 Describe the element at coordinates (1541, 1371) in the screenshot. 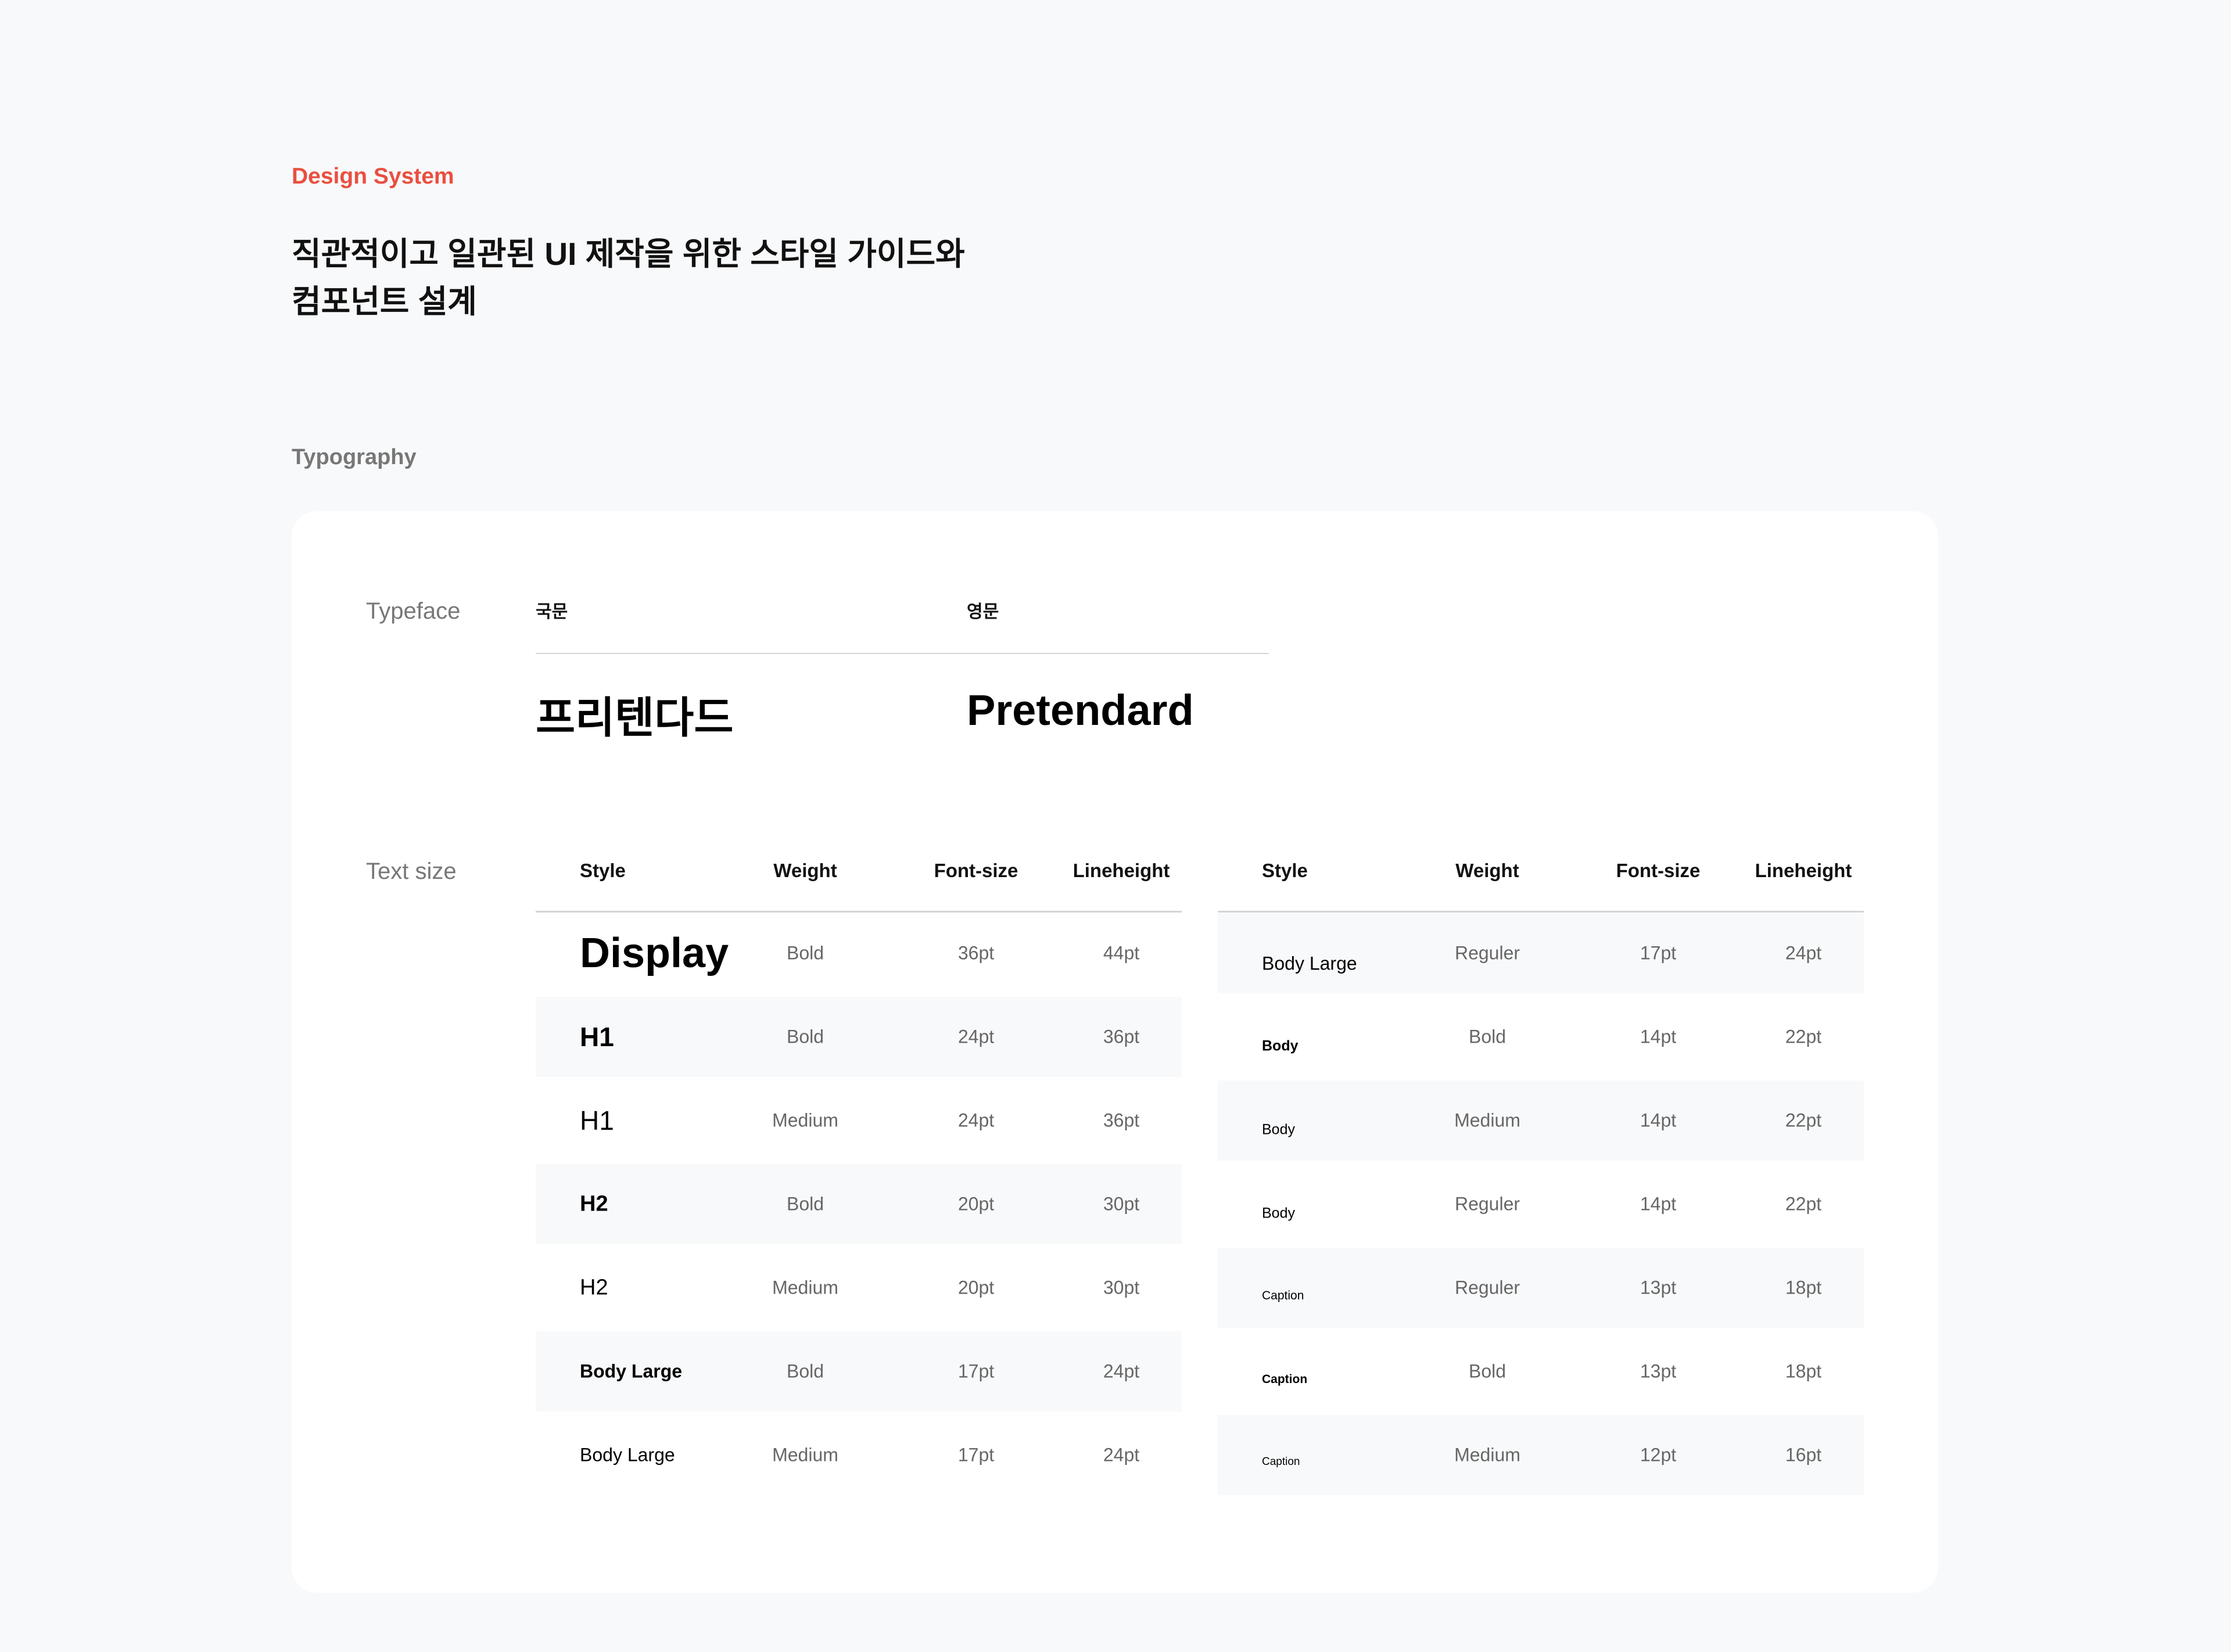

I see `table-row: Caption Bold 13pt 18pt` at that location.